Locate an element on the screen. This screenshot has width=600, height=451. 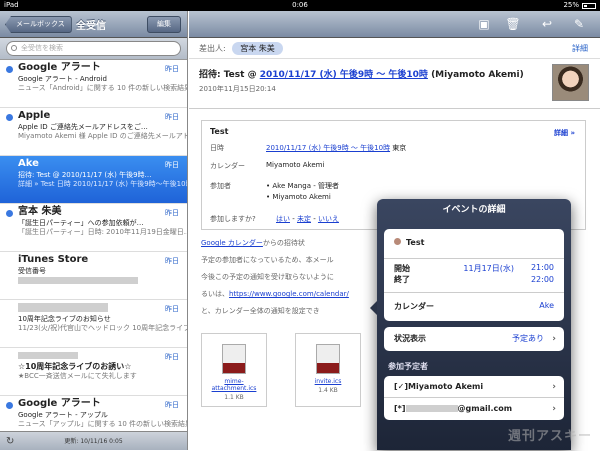
updated-label: 更新: is located at coordinates (71, 441).